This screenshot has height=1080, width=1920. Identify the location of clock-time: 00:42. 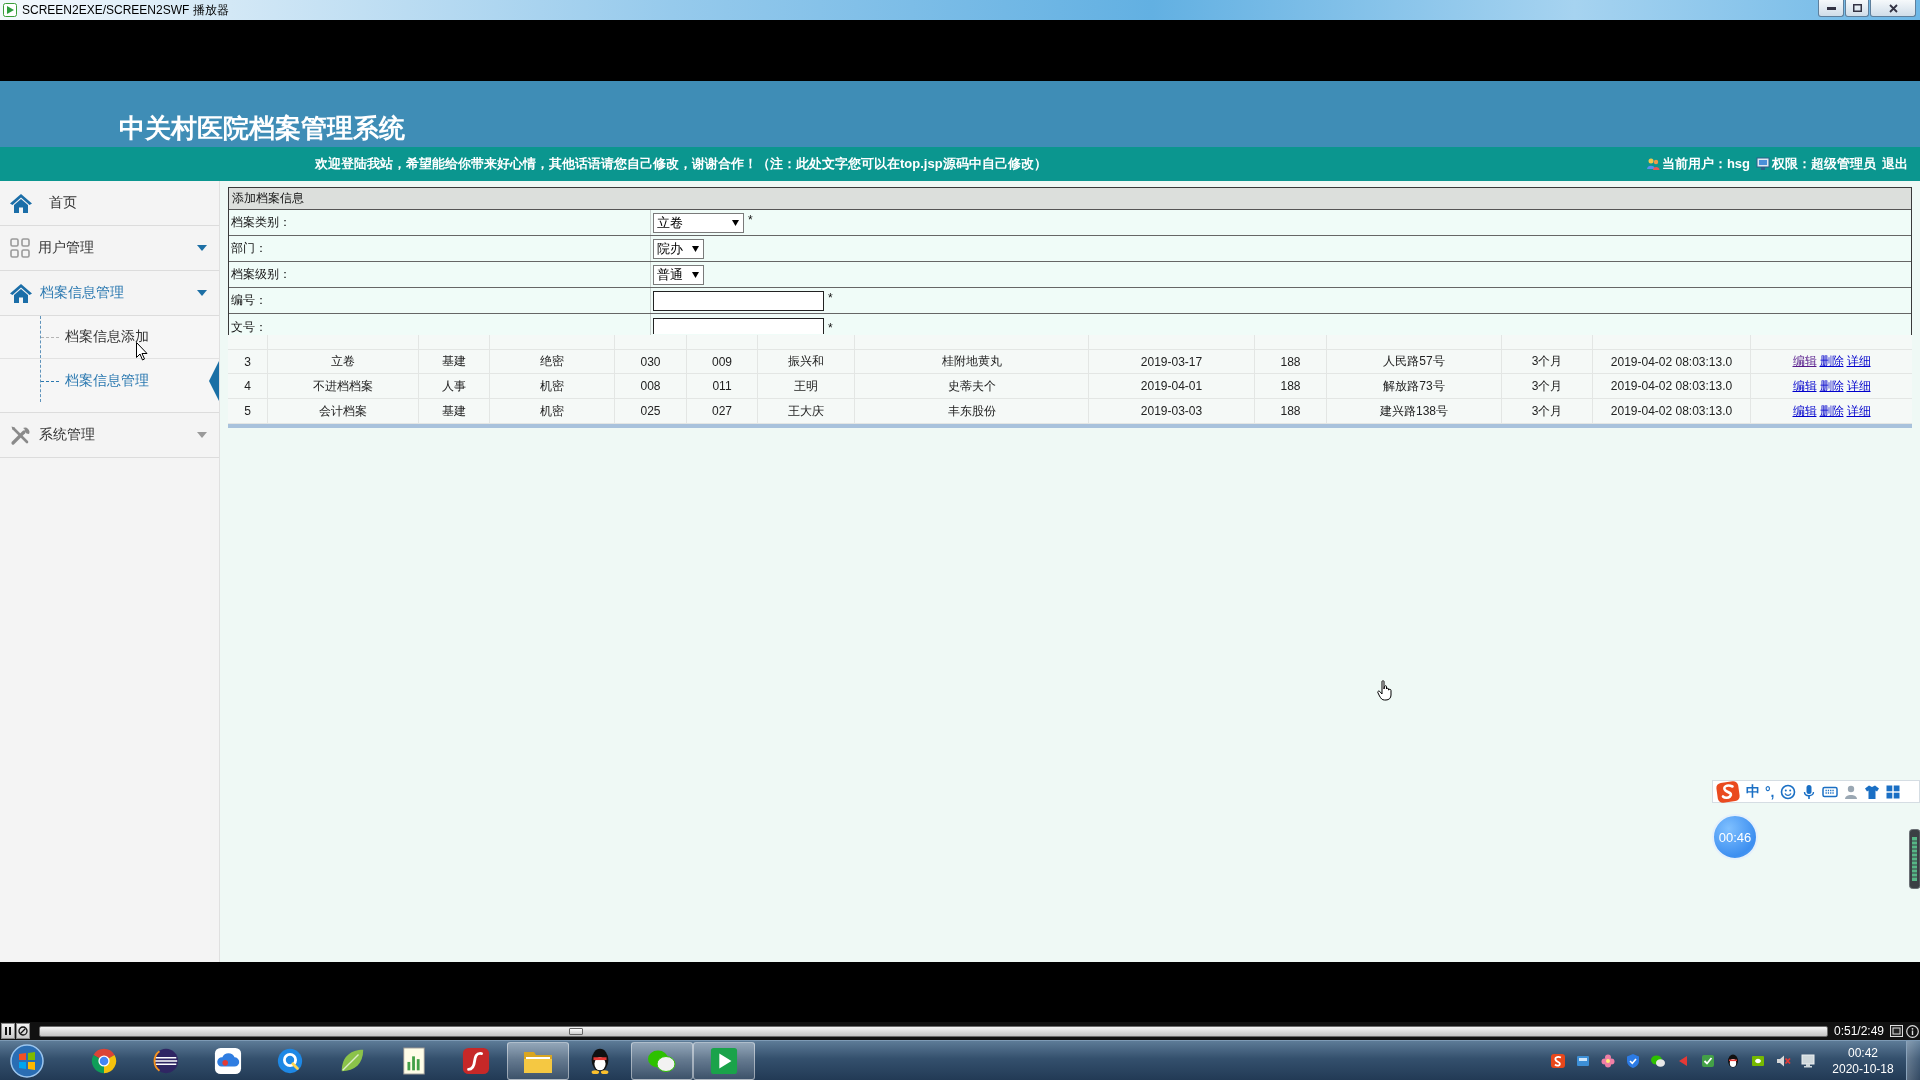
(1863, 1052).